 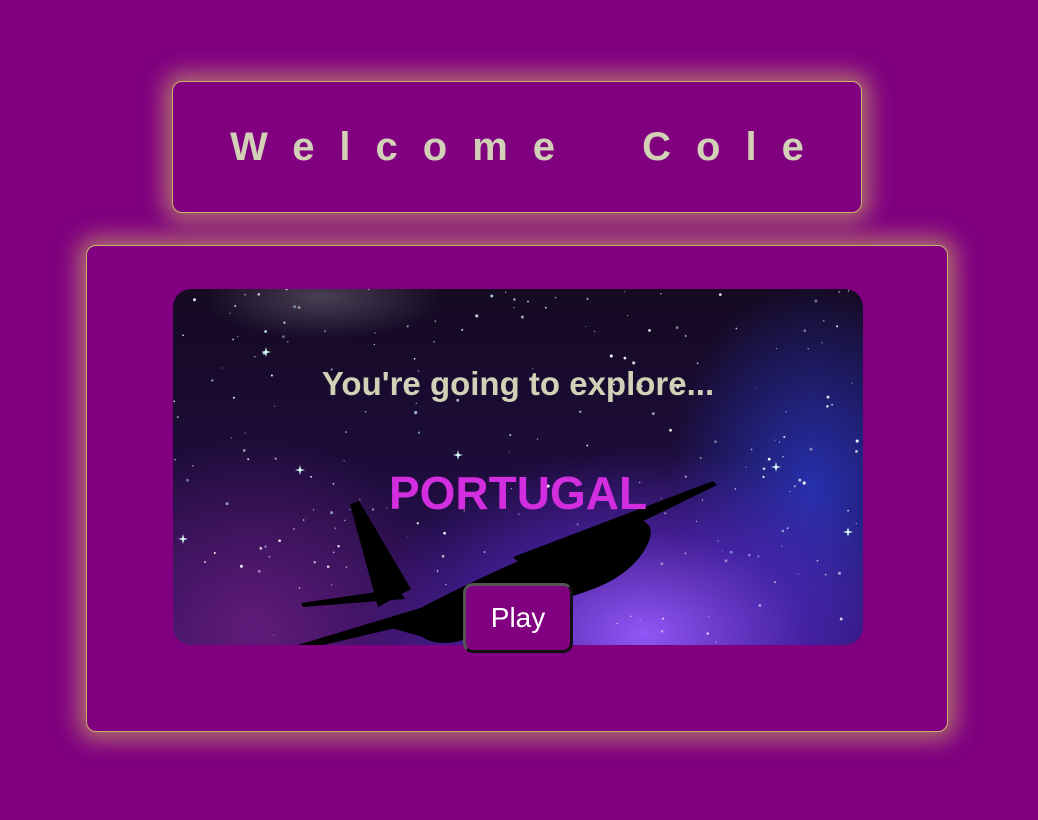 I want to click on welcome-banner: Welcome Cole, so click(x=517, y=147).